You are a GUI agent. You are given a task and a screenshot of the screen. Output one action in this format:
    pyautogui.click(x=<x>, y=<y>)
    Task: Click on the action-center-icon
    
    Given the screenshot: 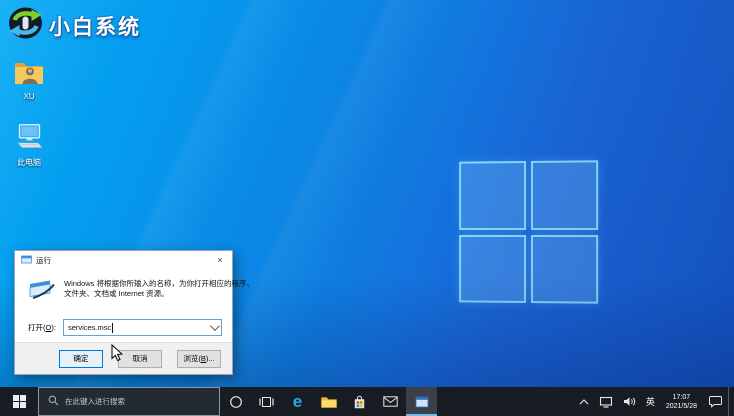 What is the action you would take?
    pyautogui.click(x=715, y=402)
    